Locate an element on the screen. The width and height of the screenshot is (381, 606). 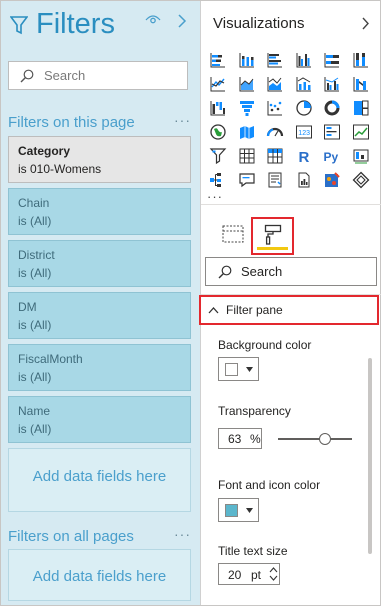
format-tab is located at coordinates (272, 236).